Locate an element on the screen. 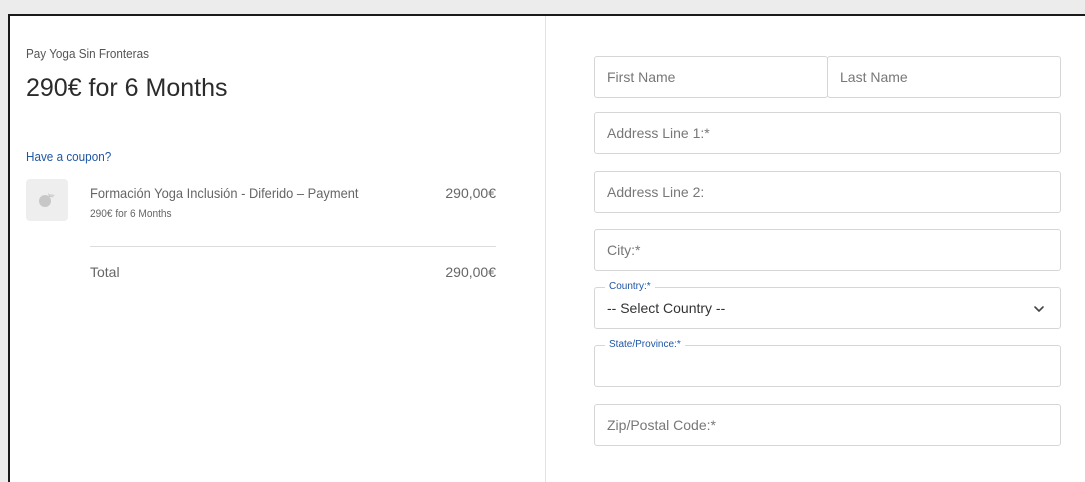 The image size is (1085, 482). state-input is located at coordinates (827, 366).